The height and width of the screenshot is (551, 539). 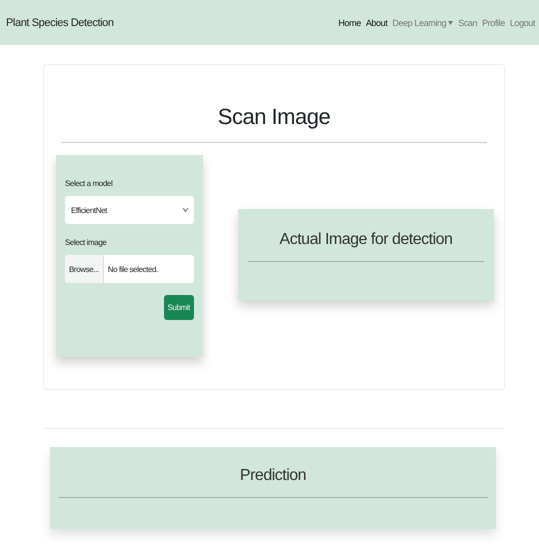 I want to click on field-label: Select a model, so click(x=89, y=183).